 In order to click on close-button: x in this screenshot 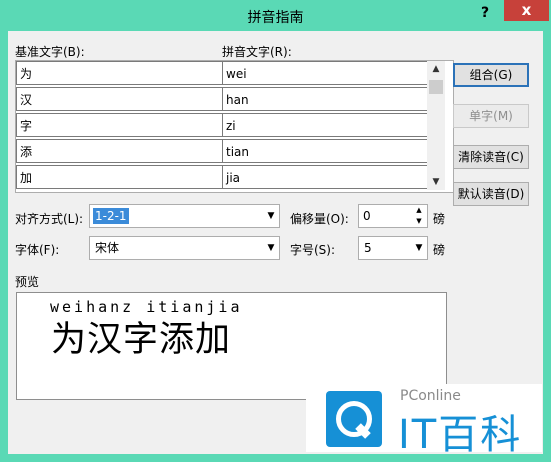, I will do `click(526, 10)`.